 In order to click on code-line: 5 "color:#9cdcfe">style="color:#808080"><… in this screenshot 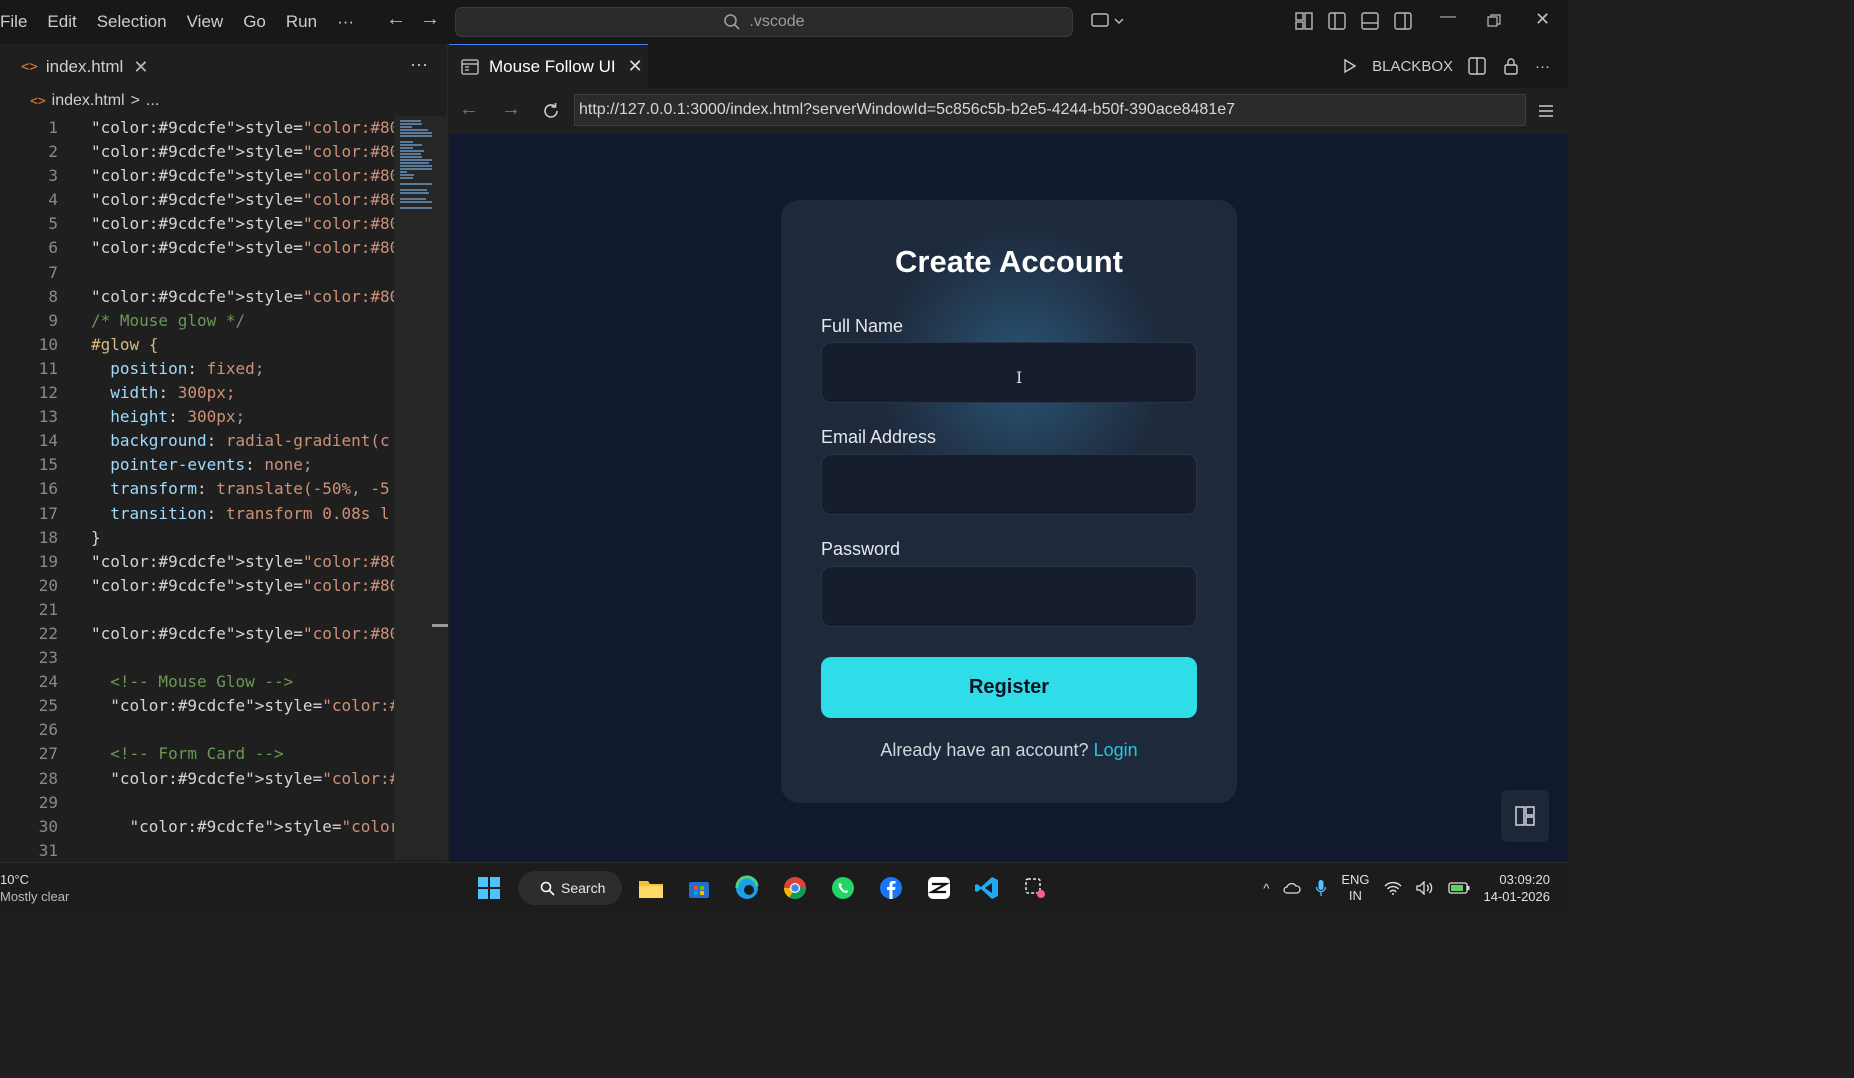, I will do `click(197, 224)`.